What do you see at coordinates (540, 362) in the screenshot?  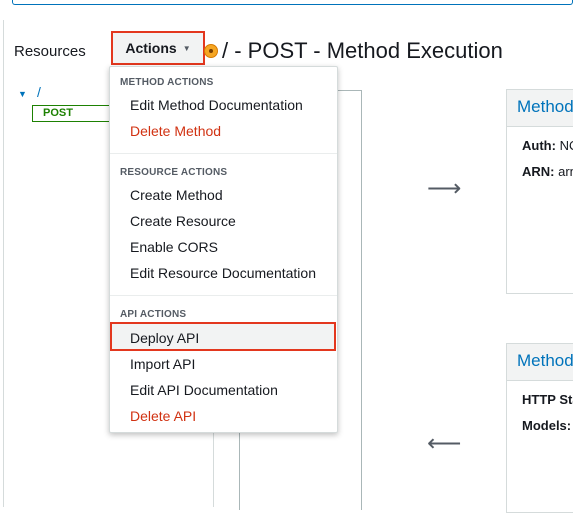 I see `method-response-title: Method Response` at bounding box center [540, 362].